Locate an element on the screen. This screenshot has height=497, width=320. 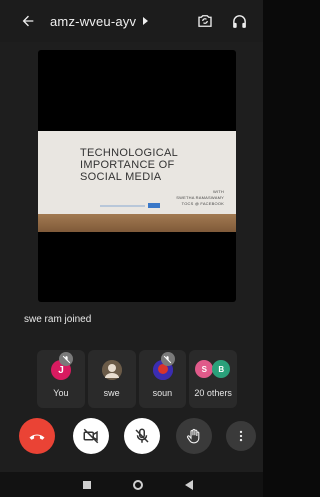
slide-title: TECHNOLOGICAL IMPORTANCE OF SOCIAL MEDIA is located at coordinates (155, 165).